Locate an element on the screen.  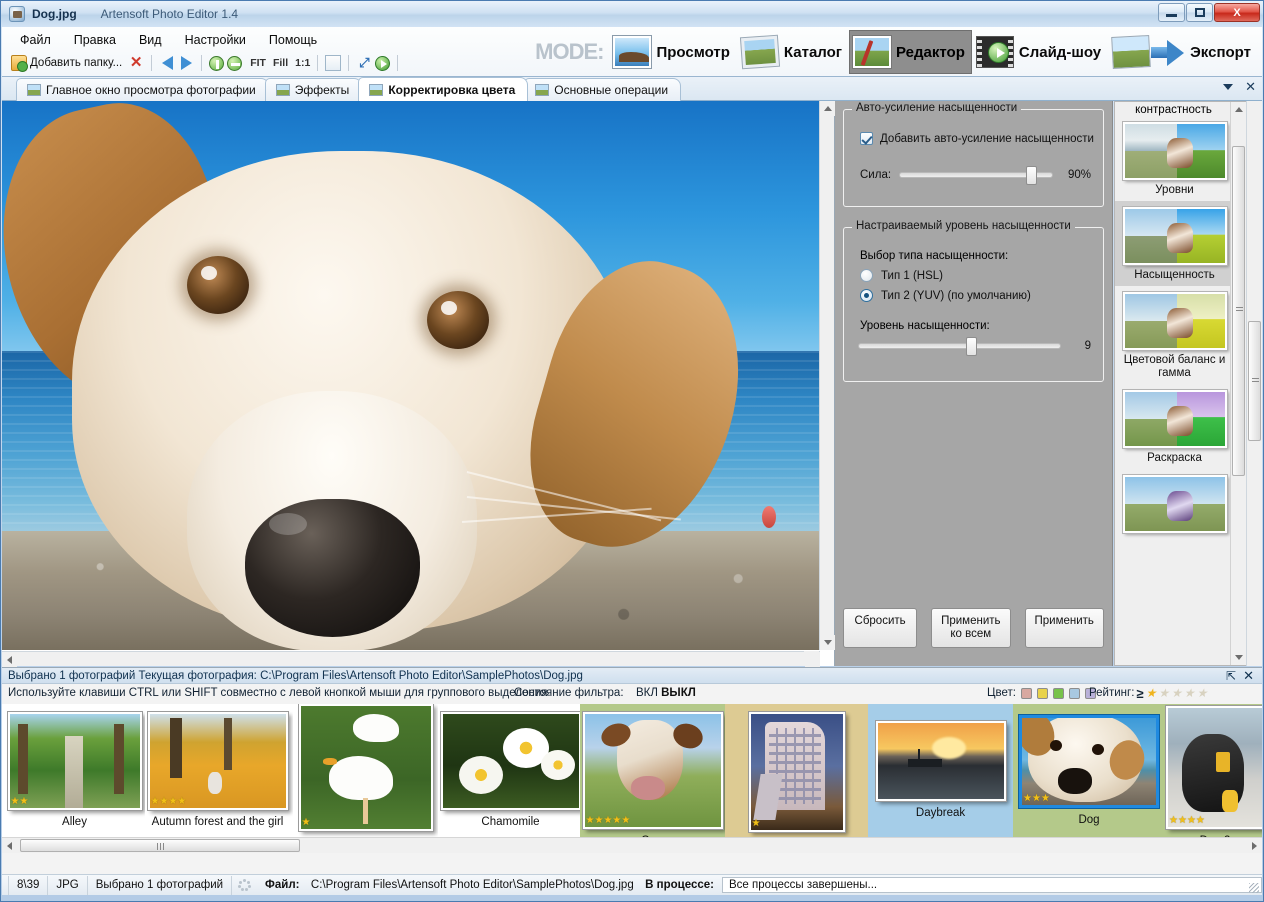
next-icon is located at coordinates (186, 63).